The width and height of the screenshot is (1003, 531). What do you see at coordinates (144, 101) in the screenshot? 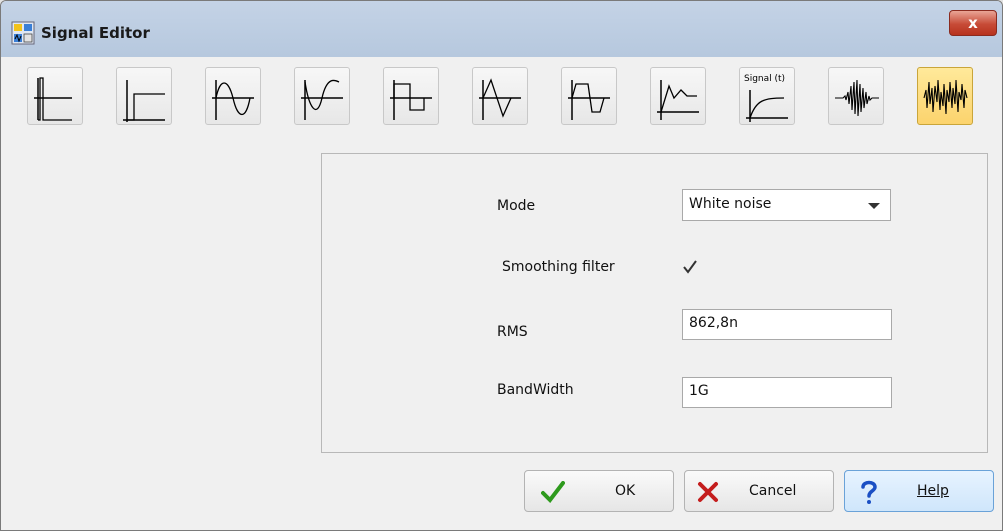
I see `step-icon` at bounding box center [144, 101].